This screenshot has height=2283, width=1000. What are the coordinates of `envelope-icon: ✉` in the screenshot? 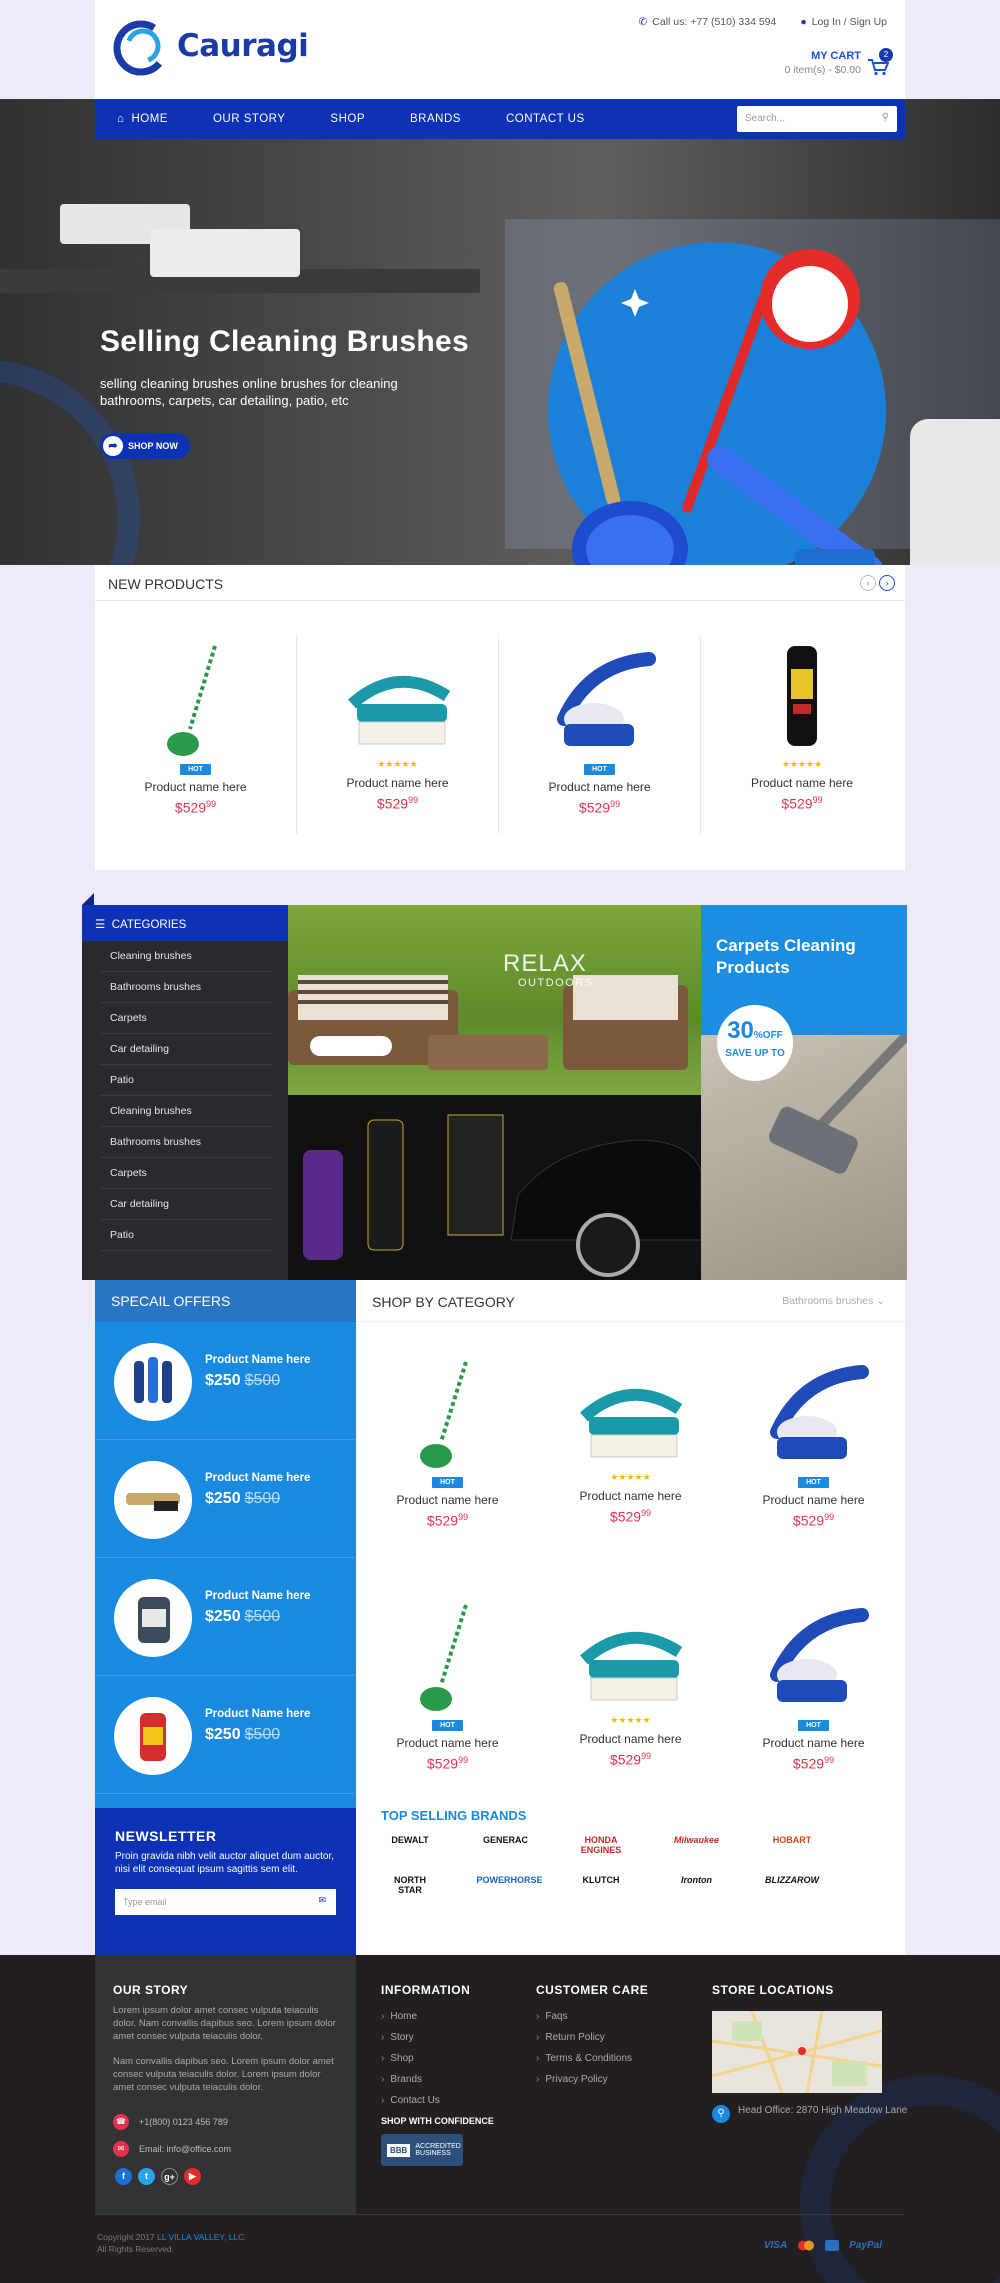 It's located at (322, 1900).